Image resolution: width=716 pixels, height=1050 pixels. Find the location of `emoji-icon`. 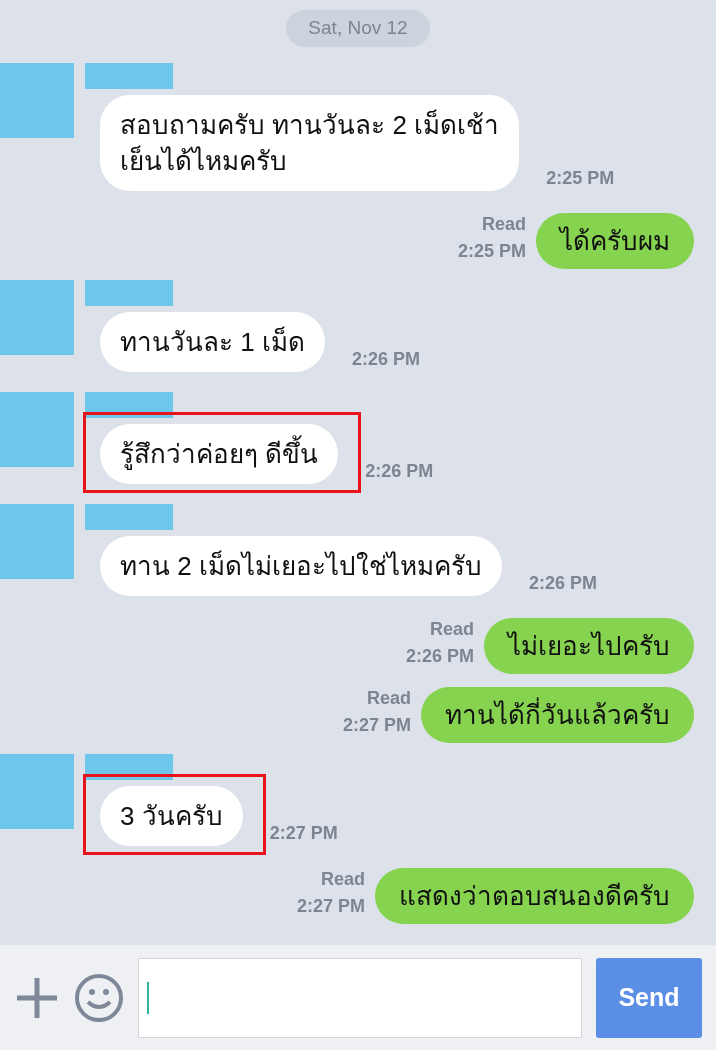

emoji-icon is located at coordinates (99, 997).